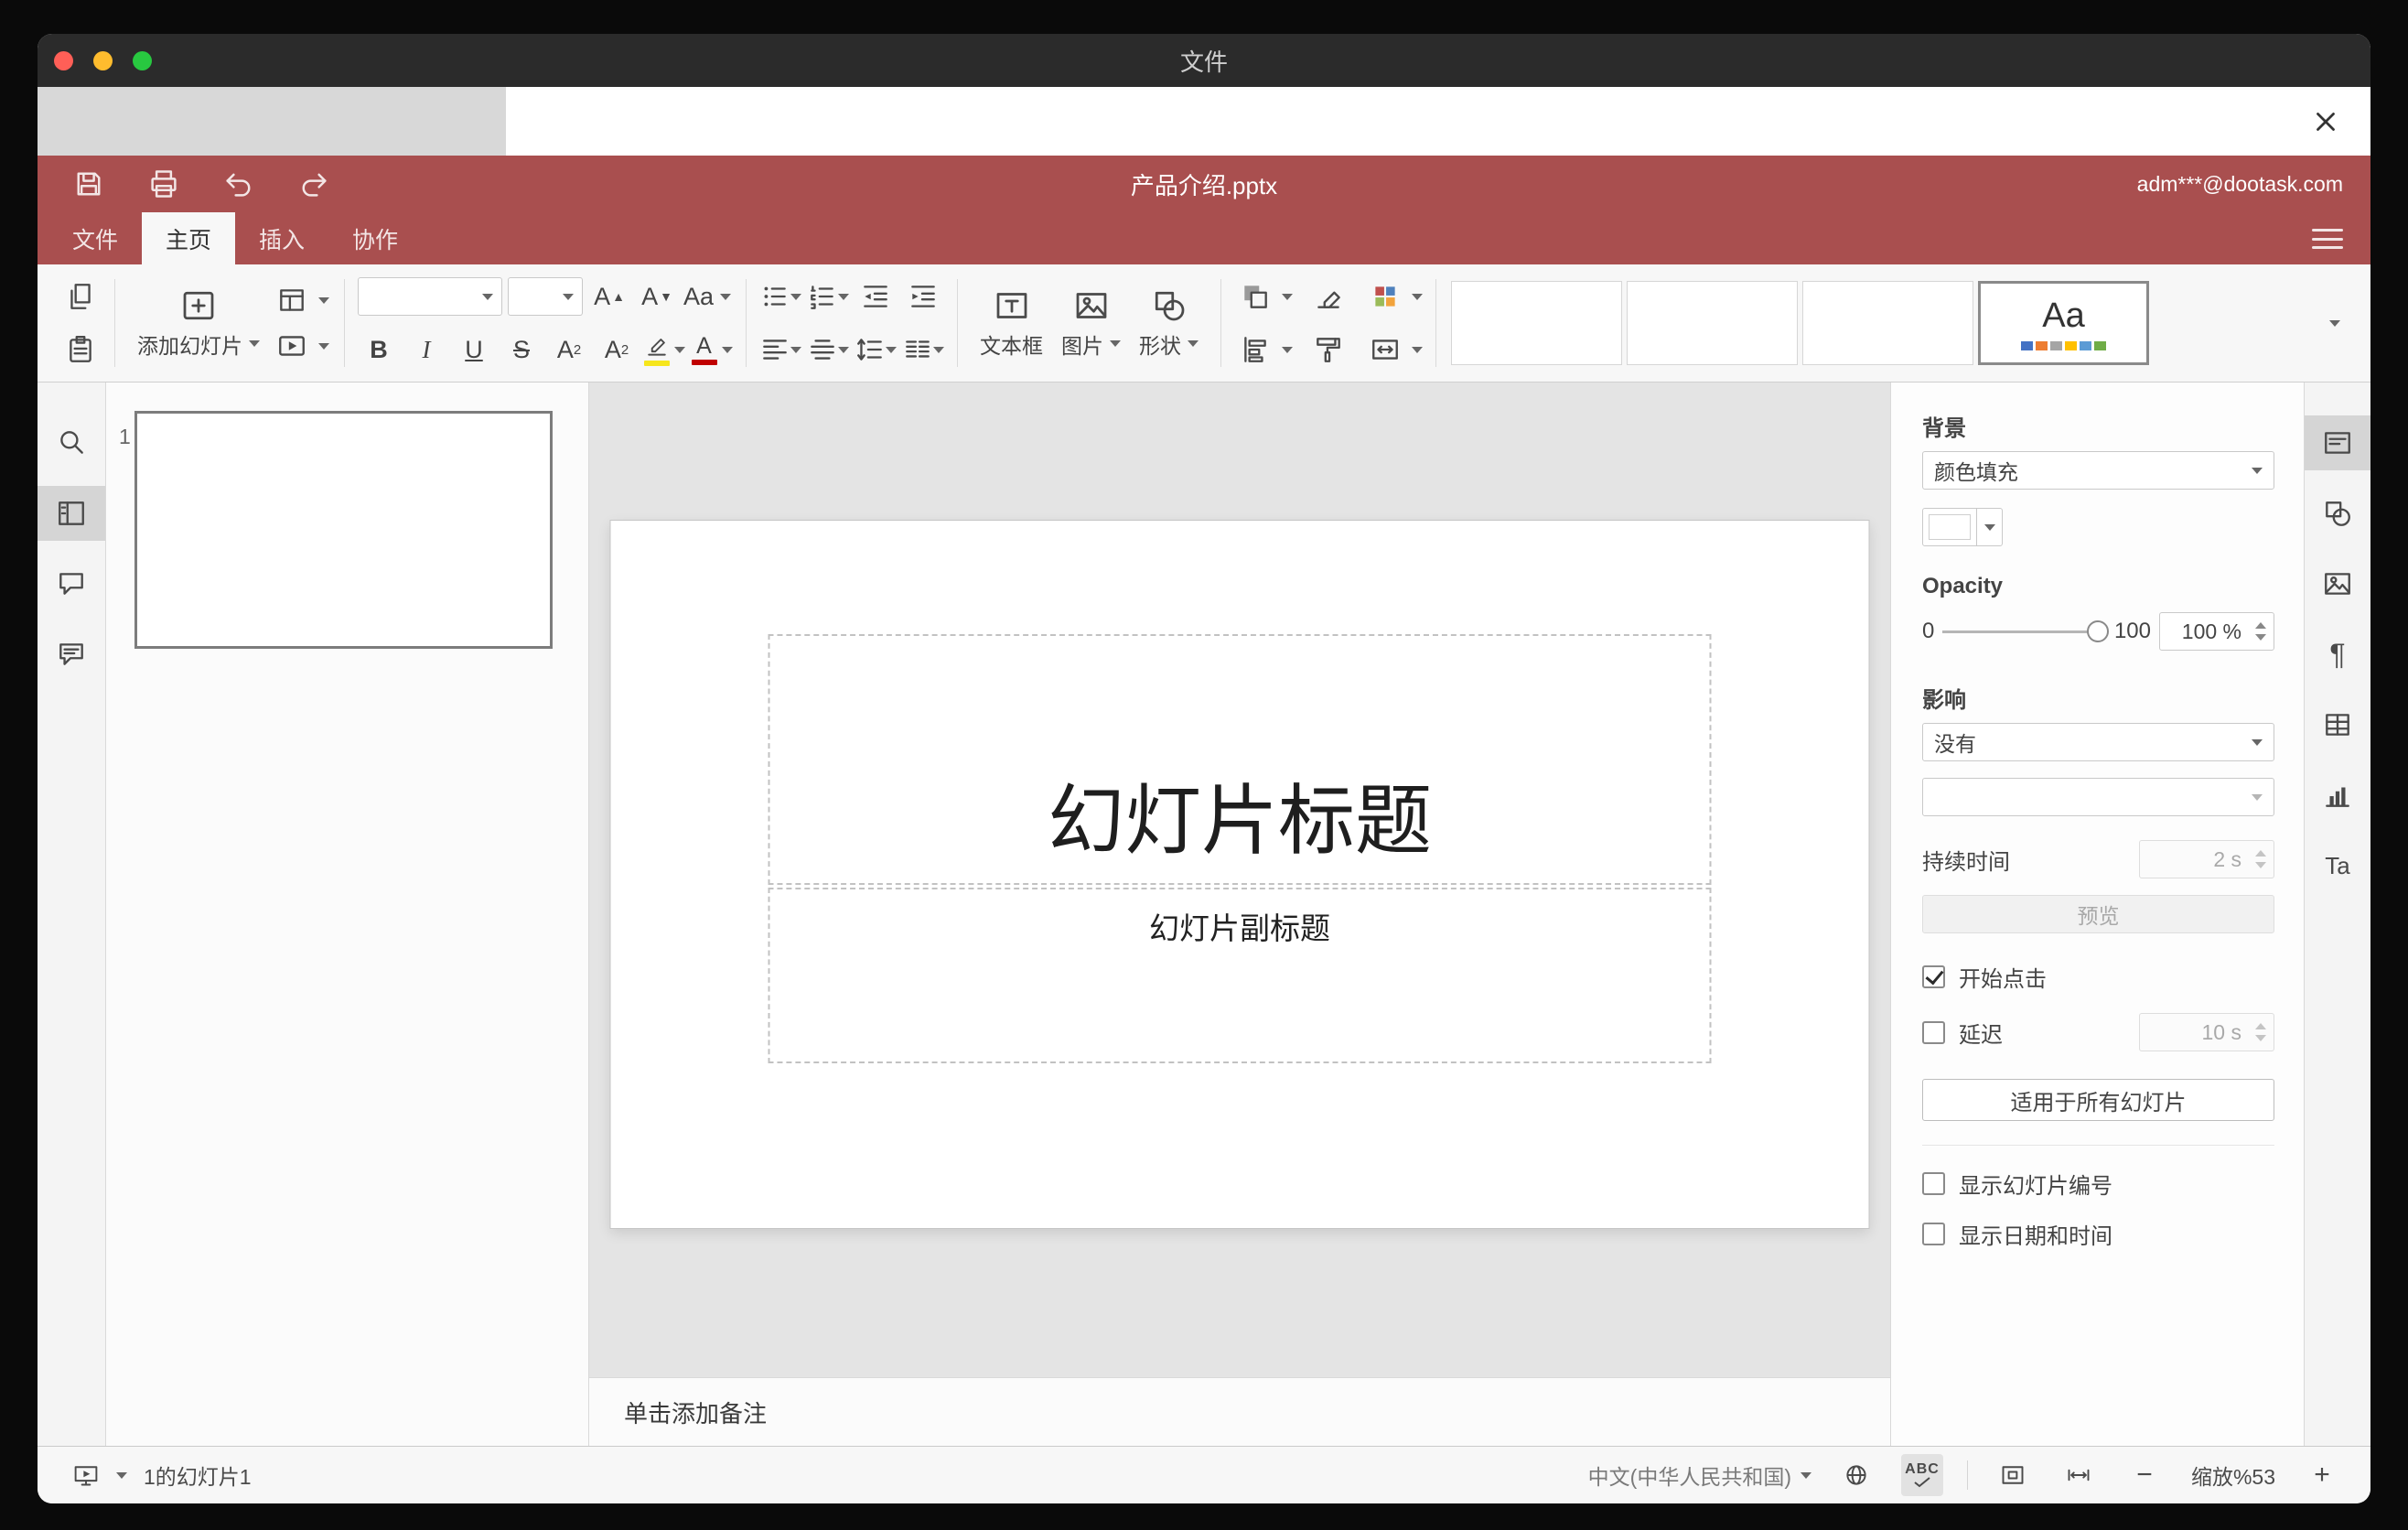  I want to click on bold-button: B, so click(379, 350).